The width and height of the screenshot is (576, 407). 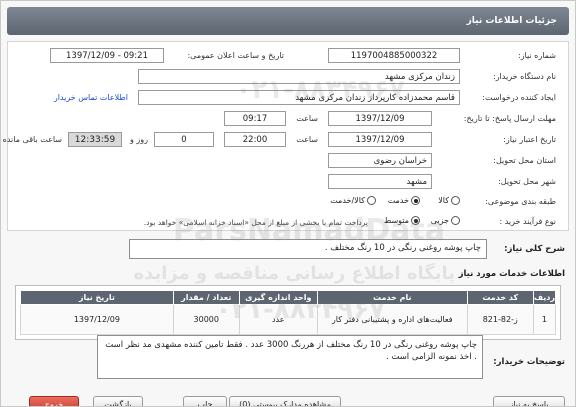 I want to click on reply-button: پاسخ به نیاز, so click(x=529, y=401).